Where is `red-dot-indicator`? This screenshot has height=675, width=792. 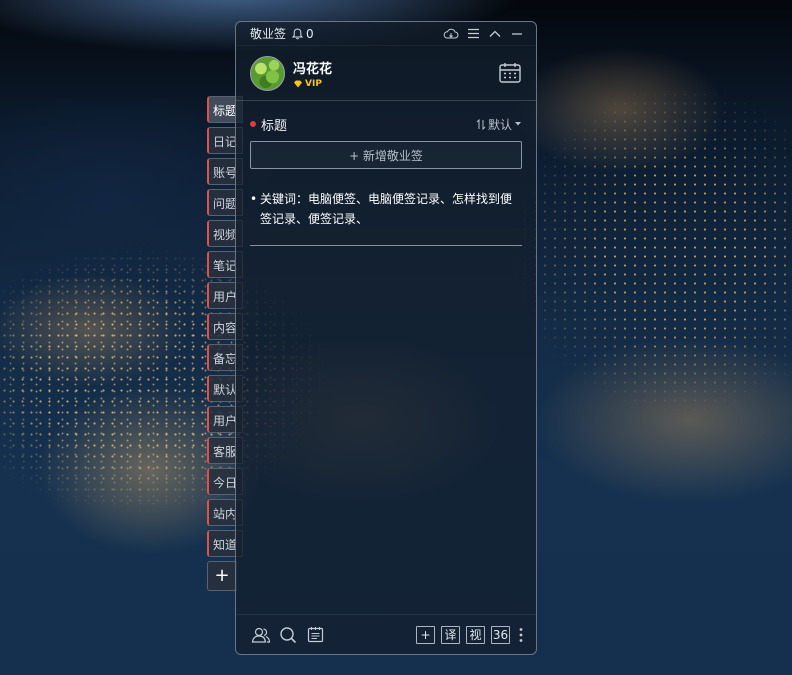 red-dot-indicator is located at coordinates (253, 124).